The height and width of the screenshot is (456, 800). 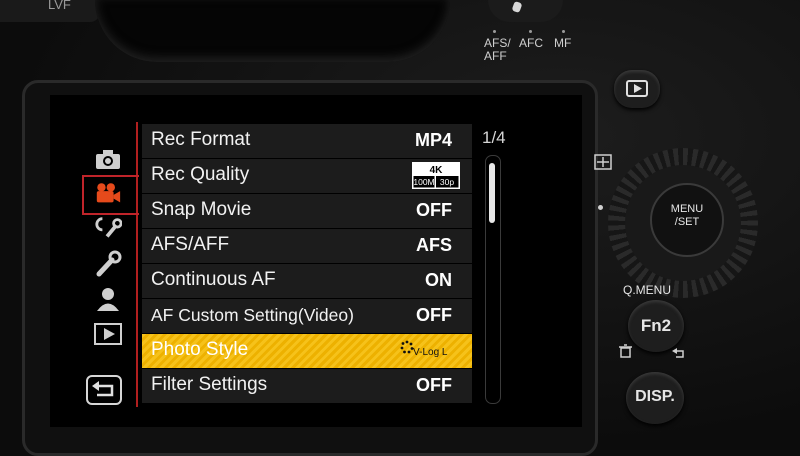 What do you see at coordinates (434, 245) in the screenshot?
I see `menu-row-value: AFS` at bounding box center [434, 245].